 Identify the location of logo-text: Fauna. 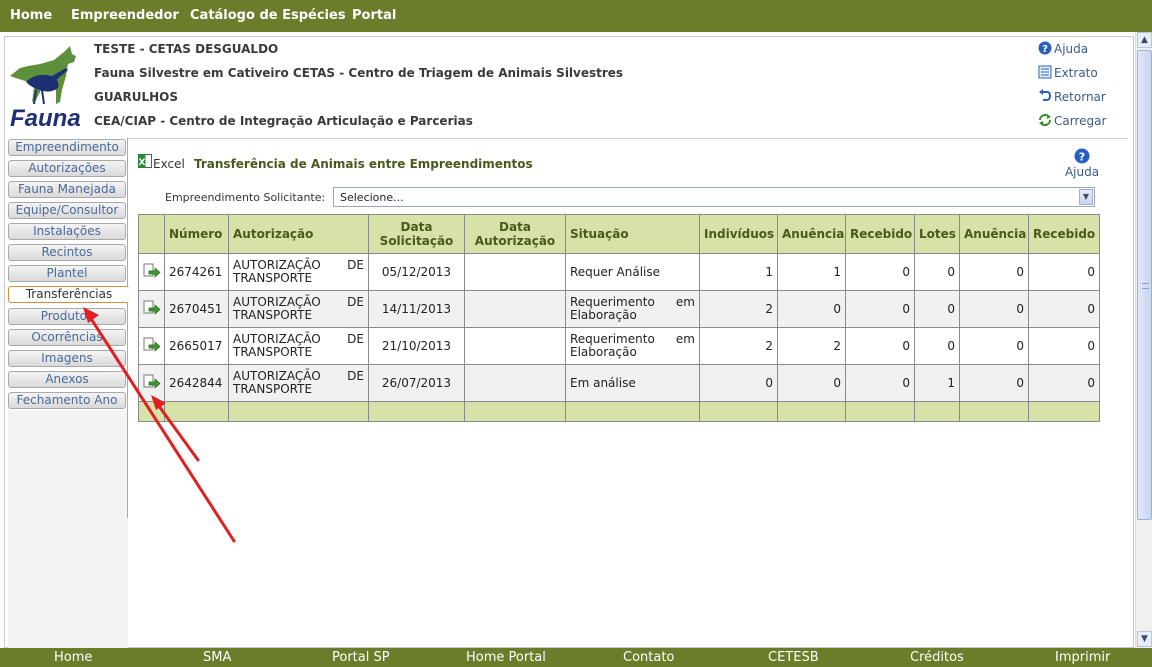
(45, 116).